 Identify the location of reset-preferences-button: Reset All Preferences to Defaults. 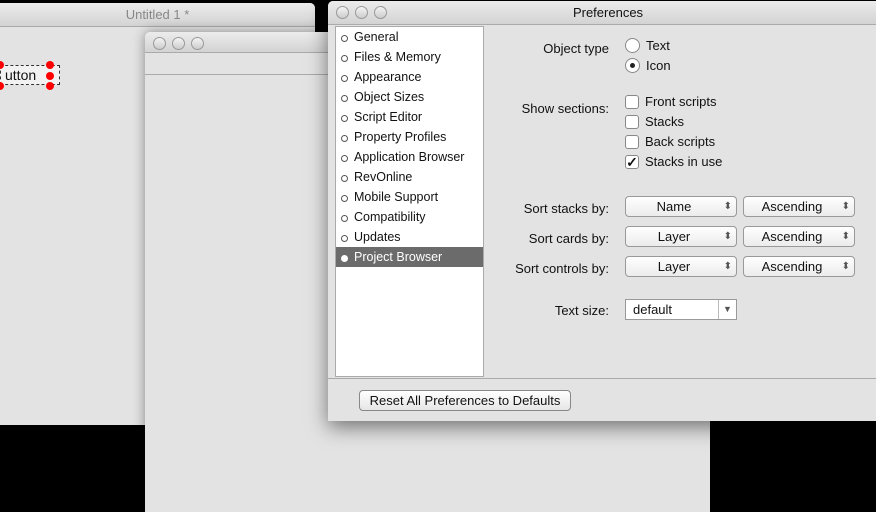
(465, 400).